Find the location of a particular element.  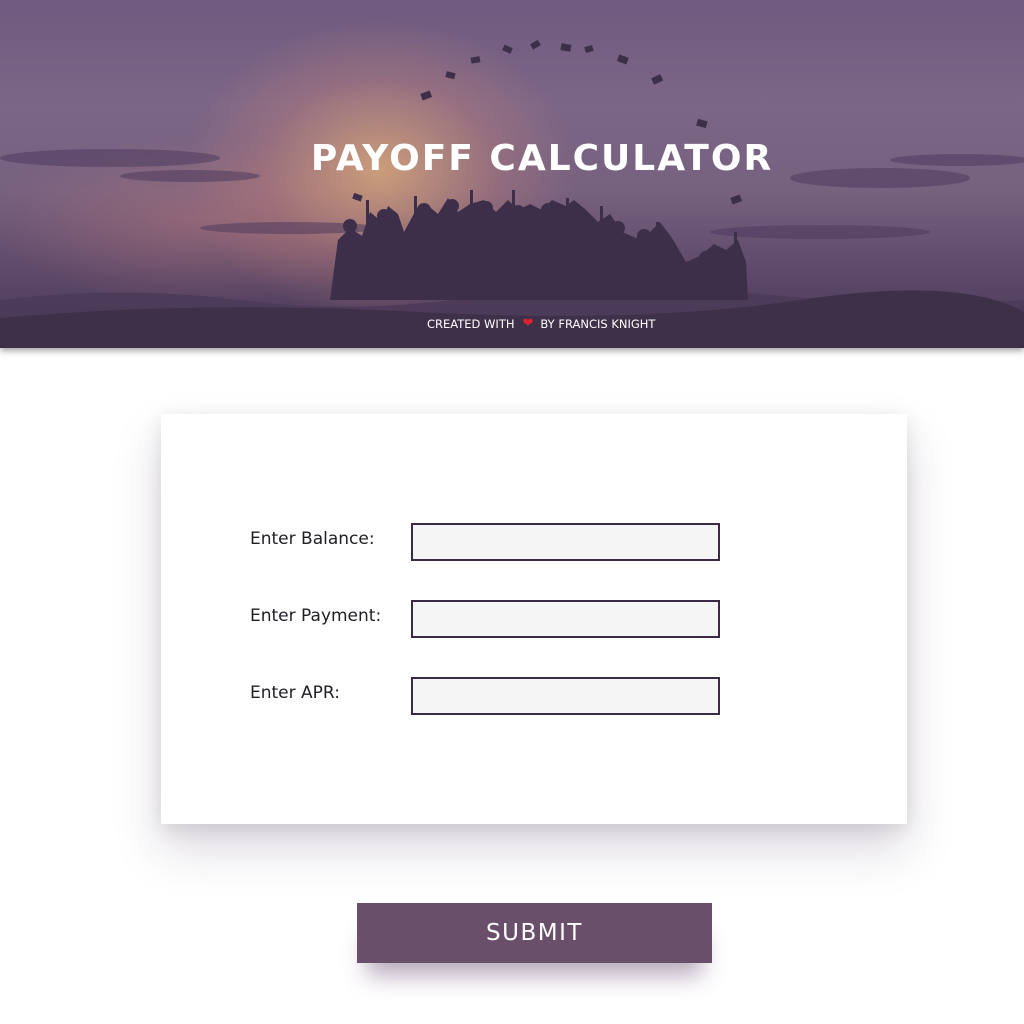

heart-icon: ❤ is located at coordinates (528, 323).